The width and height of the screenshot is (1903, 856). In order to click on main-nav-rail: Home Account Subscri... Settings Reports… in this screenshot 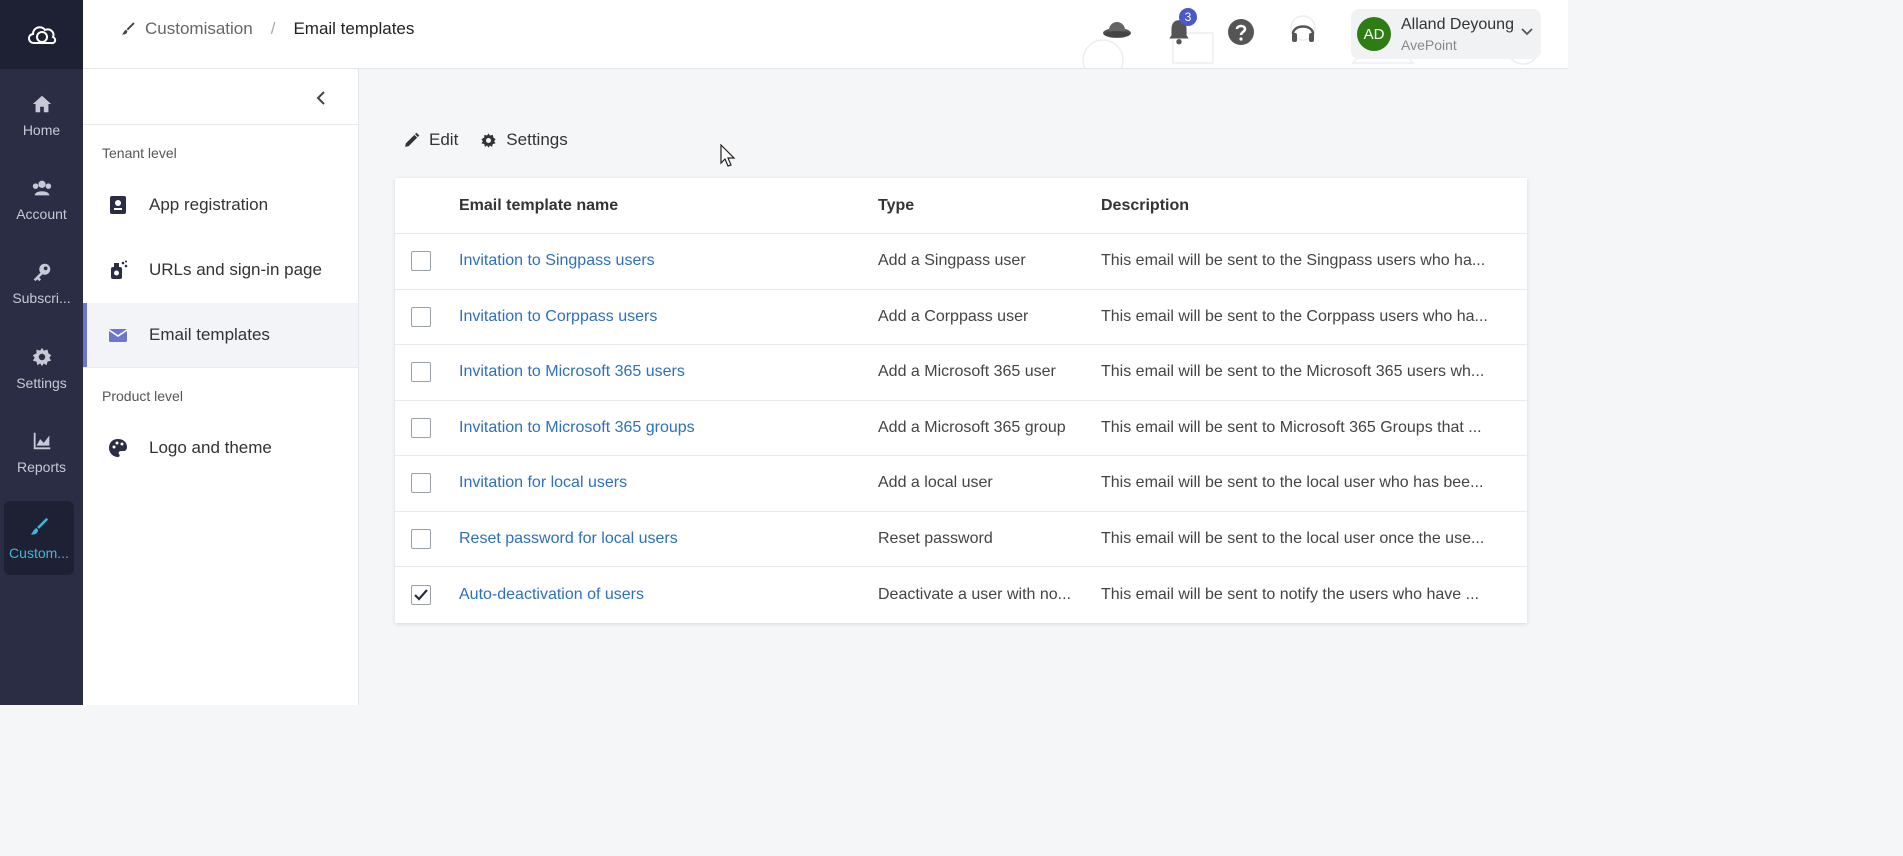, I will do `click(41, 352)`.